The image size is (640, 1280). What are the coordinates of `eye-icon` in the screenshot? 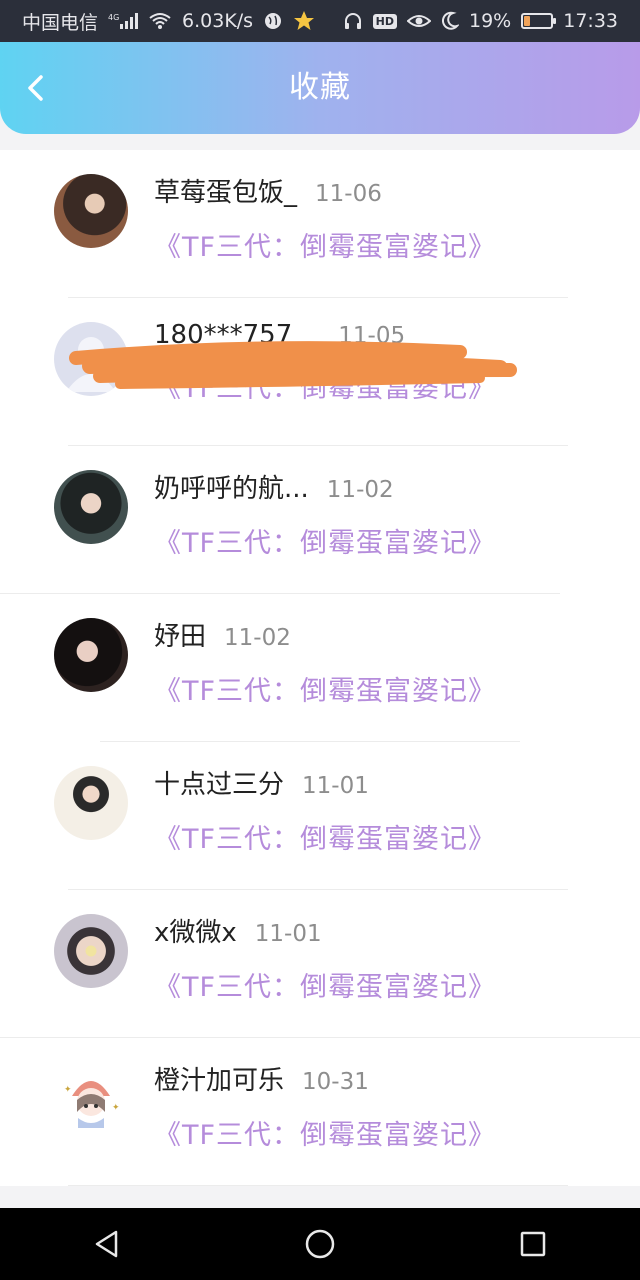 It's located at (419, 21).